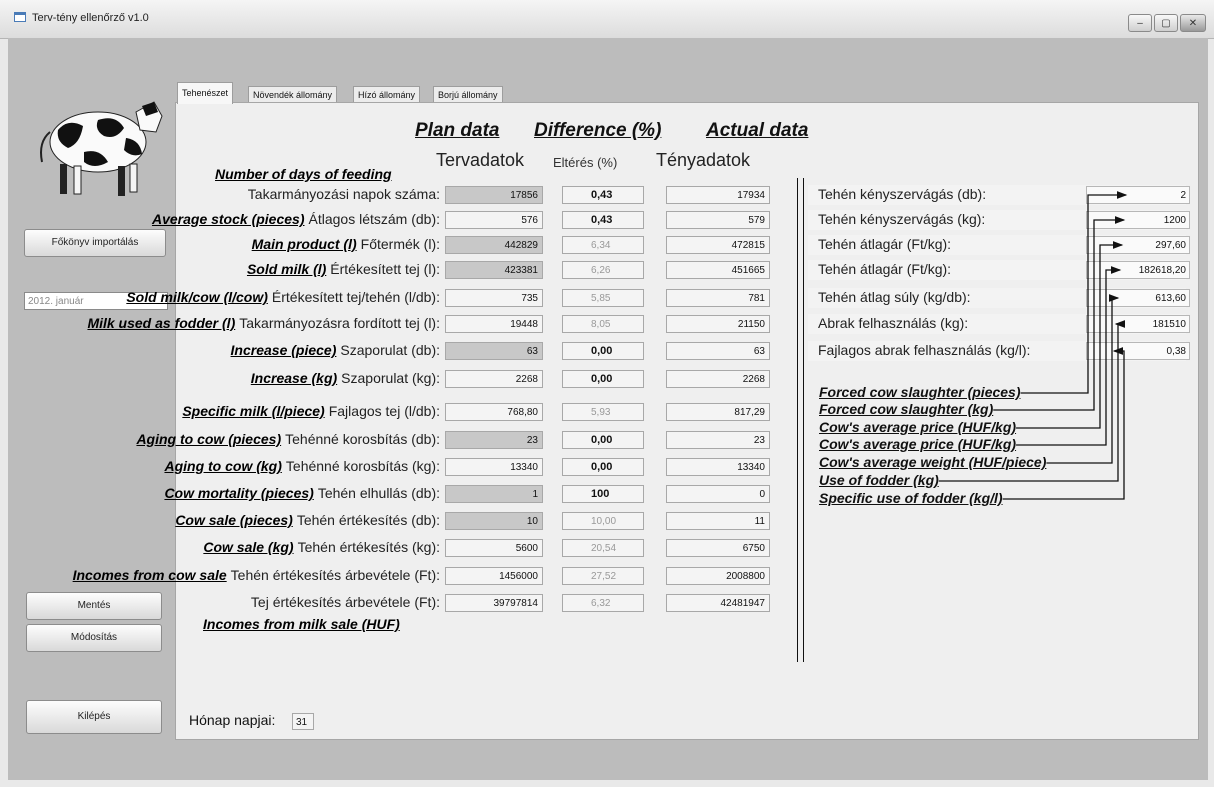  What do you see at coordinates (94, 638) in the screenshot?
I see `modify-button: Módosítás` at bounding box center [94, 638].